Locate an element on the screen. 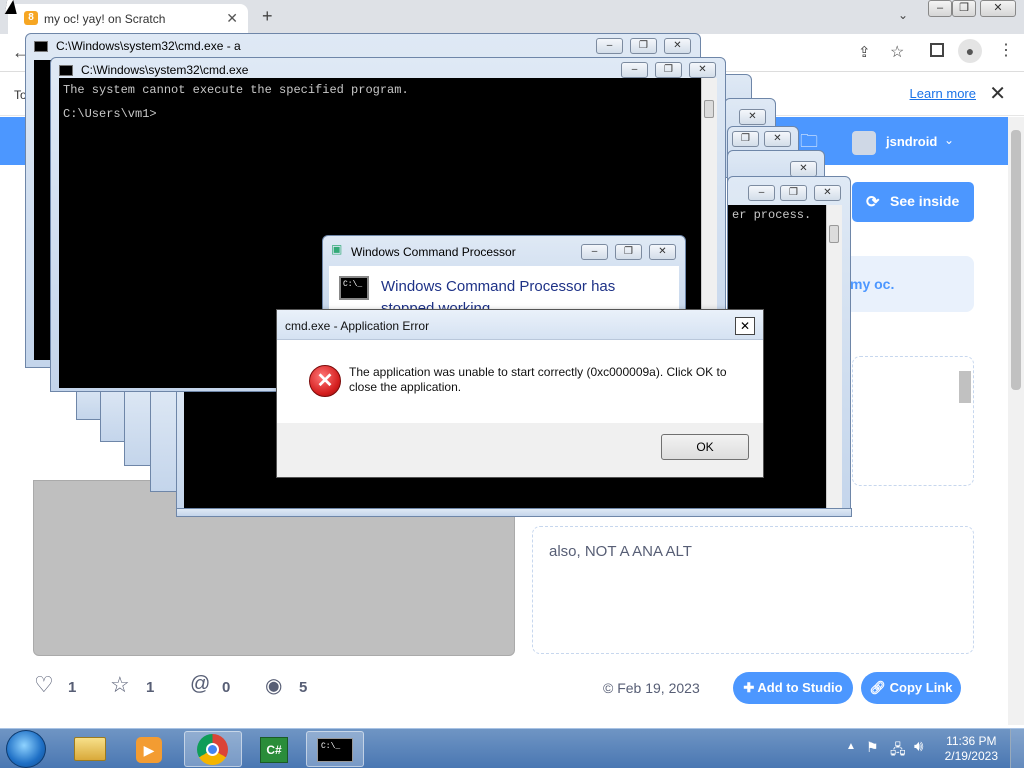 Image resolution: width=1024 pixels, height=768 pixels. clock-time: 11:36 PM is located at coordinates (971, 741).